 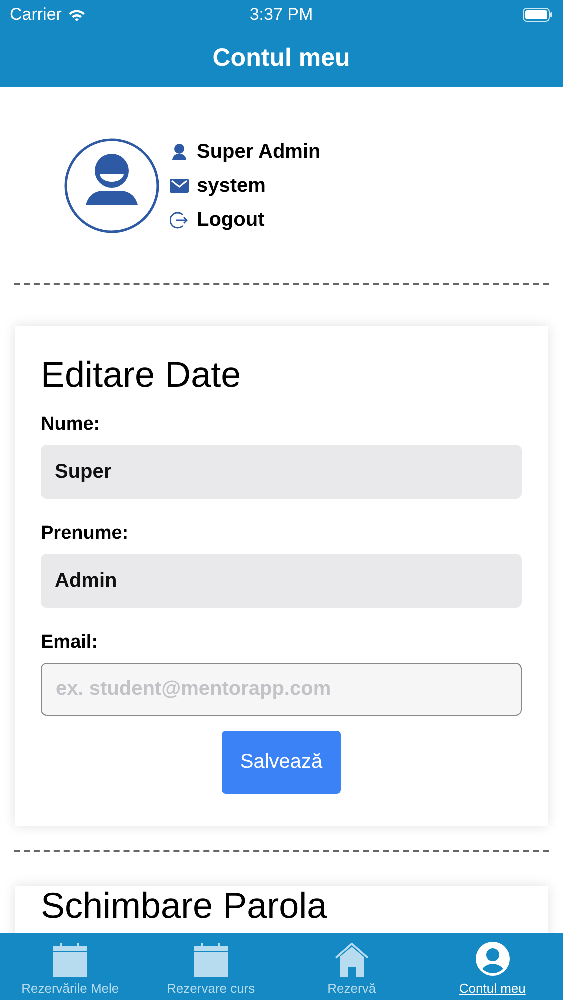 What do you see at coordinates (77, 15) in the screenshot?
I see `wifi-icon` at bounding box center [77, 15].